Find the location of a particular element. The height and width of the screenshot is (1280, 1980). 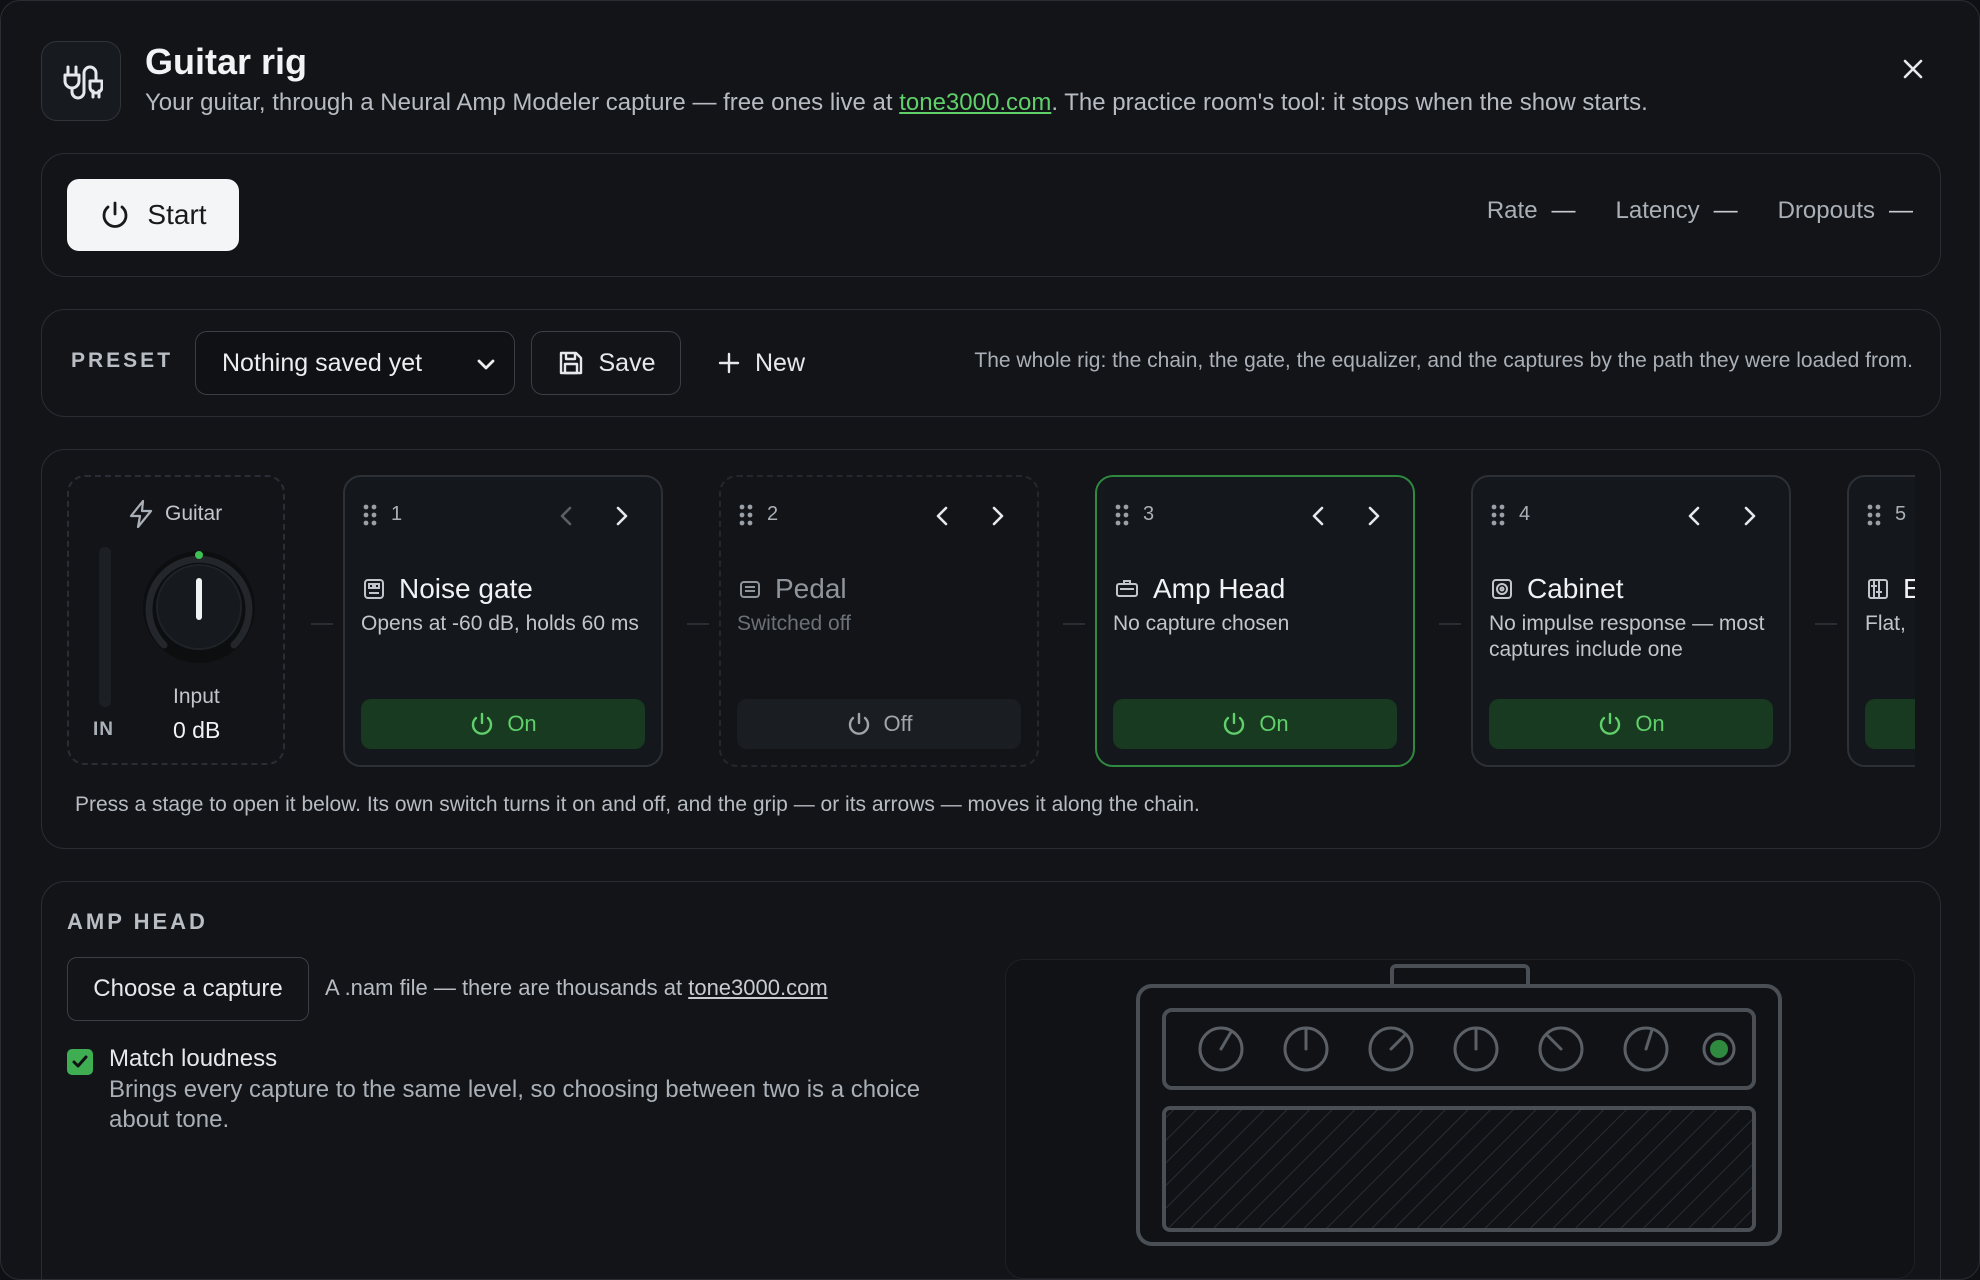

stage-toggle-label: Off is located at coordinates (898, 723).